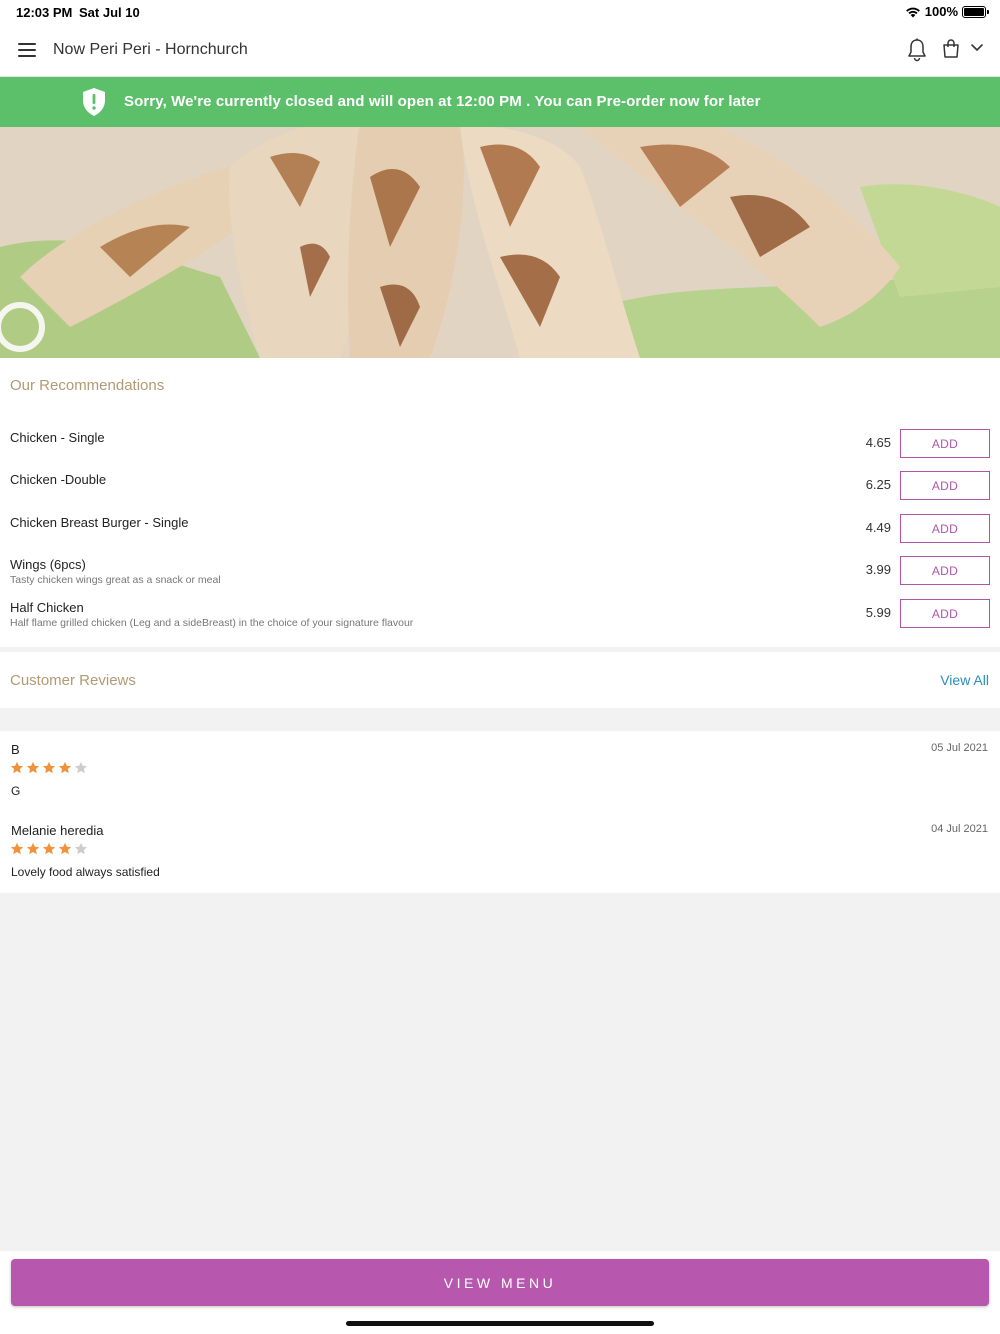 This screenshot has height=1334, width=1000. I want to click on chevron-down-icon, so click(977, 48).